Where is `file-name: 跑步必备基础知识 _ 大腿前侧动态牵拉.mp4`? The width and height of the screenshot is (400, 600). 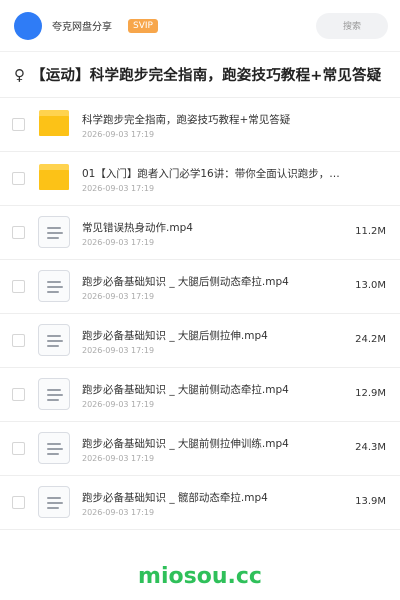 file-name: 跑步必备基础知识 _ 大腿前侧动态牵拉.mp4 is located at coordinates (185, 390).